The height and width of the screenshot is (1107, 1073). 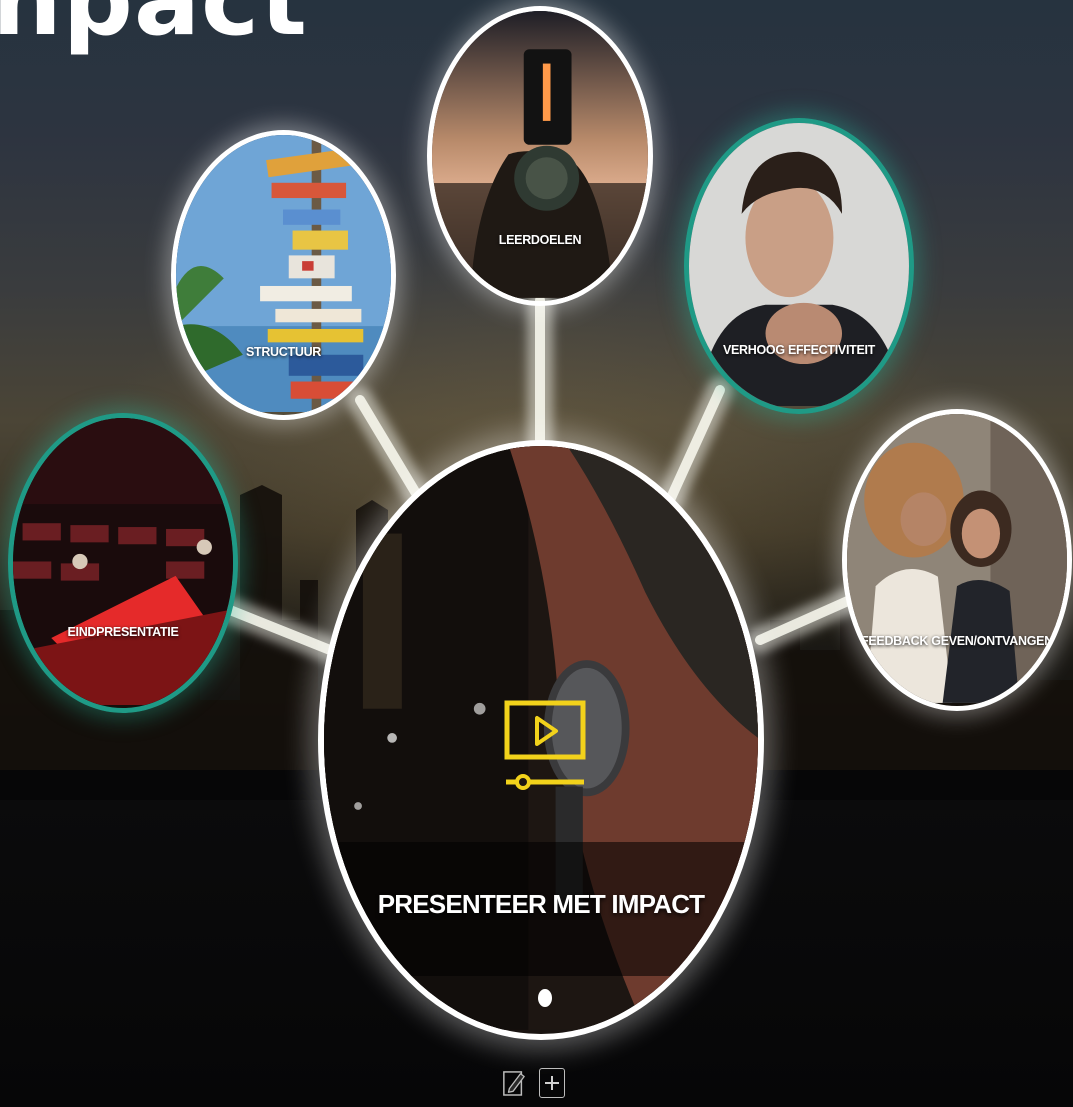 I want to click on node-eindpresentatie: EINDPRESENTATIE, so click(x=123, y=563).